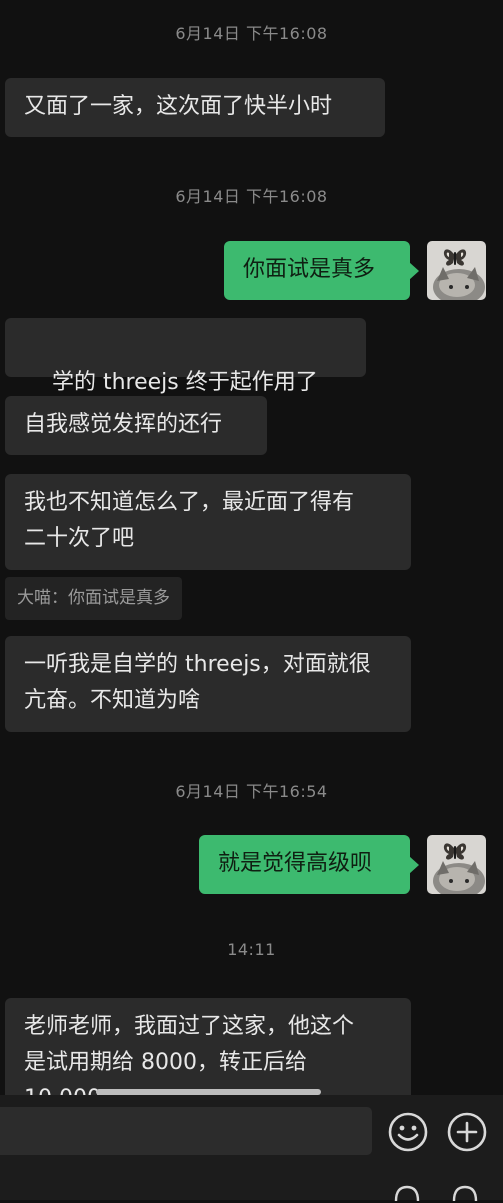 Image resolution: width=503 pixels, height=1203 pixels. What do you see at coordinates (136, 425) in the screenshot?
I see `incoming-message: 自我感觉发挥的还行` at bounding box center [136, 425].